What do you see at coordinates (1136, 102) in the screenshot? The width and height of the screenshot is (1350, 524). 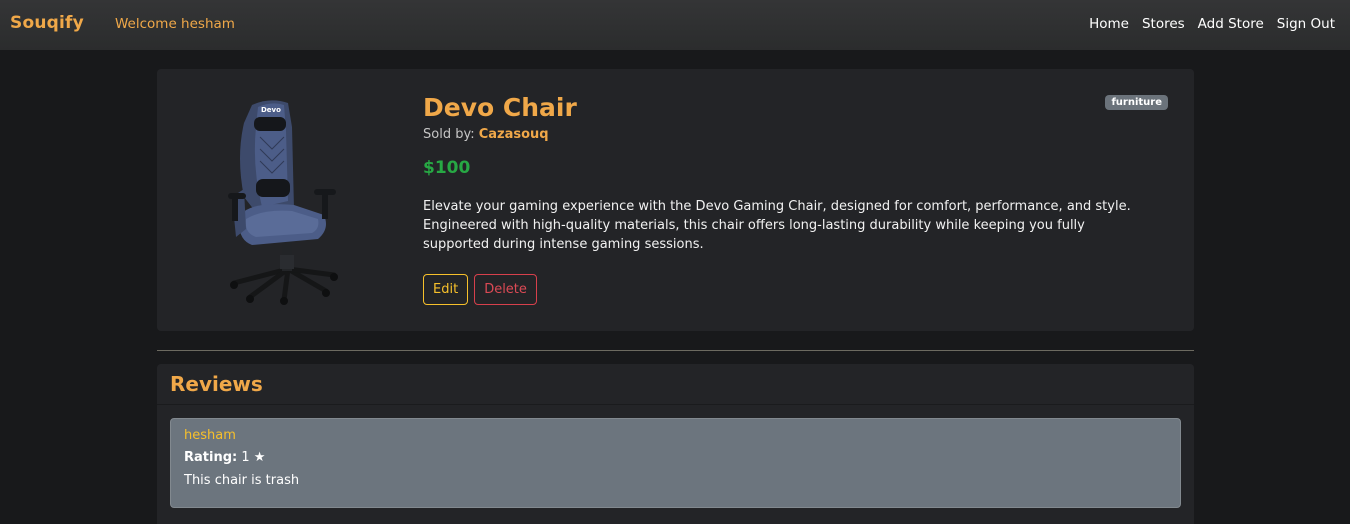 I see `category-badge: furniture` at bounding box center [1136, 102].